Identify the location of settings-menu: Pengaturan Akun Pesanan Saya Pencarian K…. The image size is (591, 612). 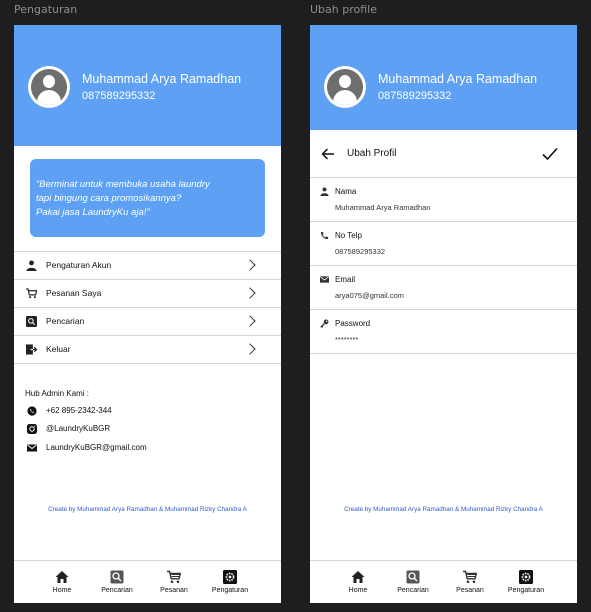
(147, 307).